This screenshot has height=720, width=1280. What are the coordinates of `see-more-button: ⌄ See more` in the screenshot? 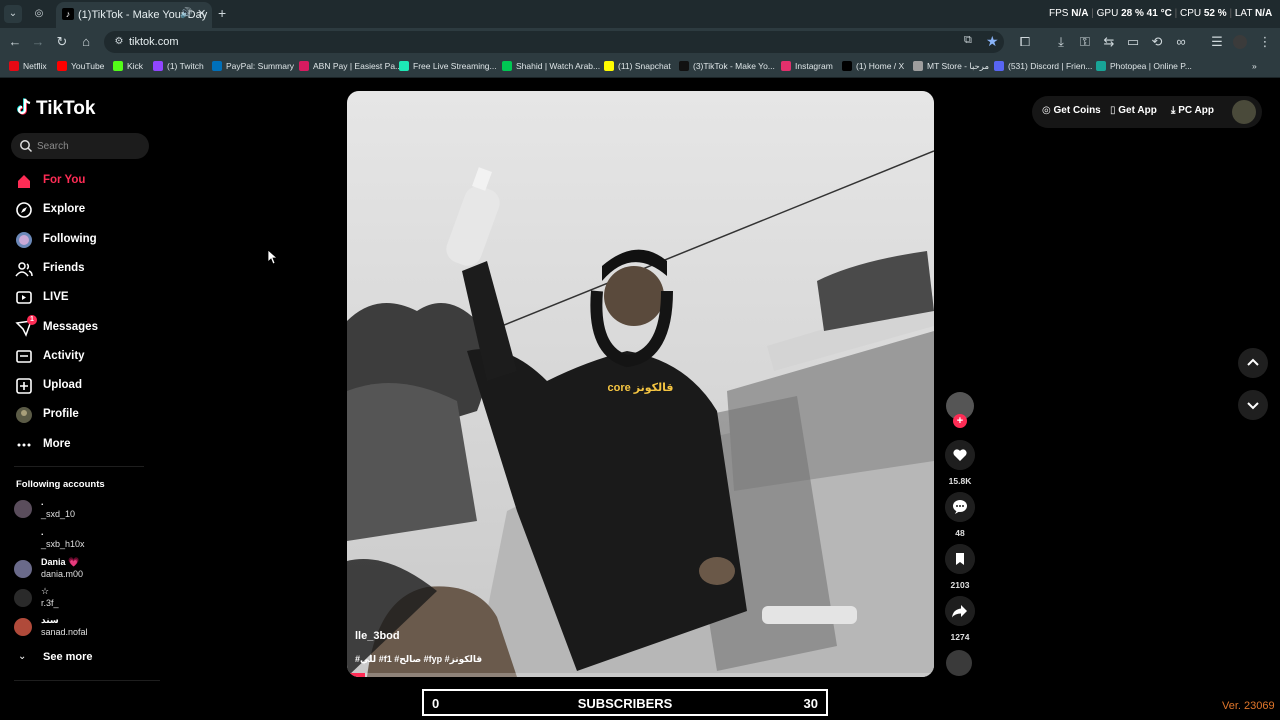 It's located at (76, 658).